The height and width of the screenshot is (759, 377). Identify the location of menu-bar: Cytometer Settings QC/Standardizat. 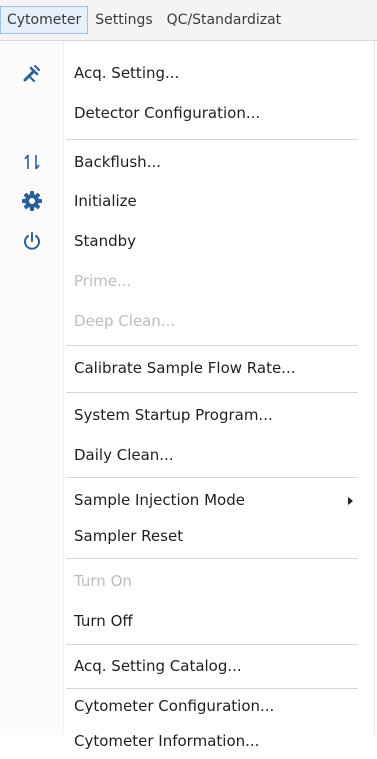
(188, 20).